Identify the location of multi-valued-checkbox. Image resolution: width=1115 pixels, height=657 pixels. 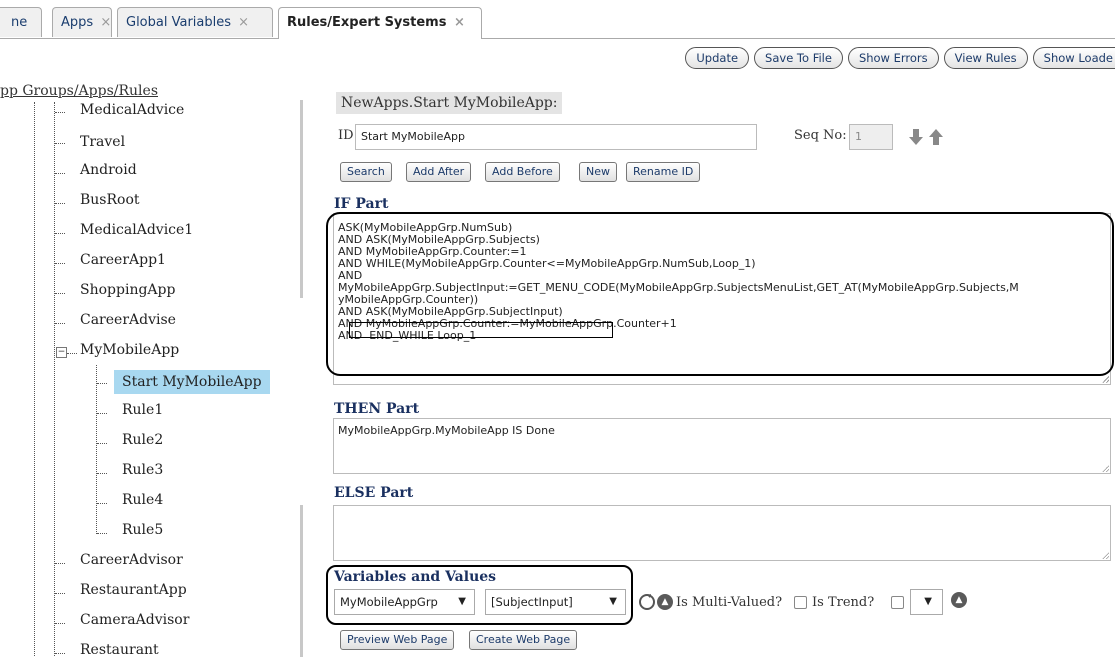
(800, 602).